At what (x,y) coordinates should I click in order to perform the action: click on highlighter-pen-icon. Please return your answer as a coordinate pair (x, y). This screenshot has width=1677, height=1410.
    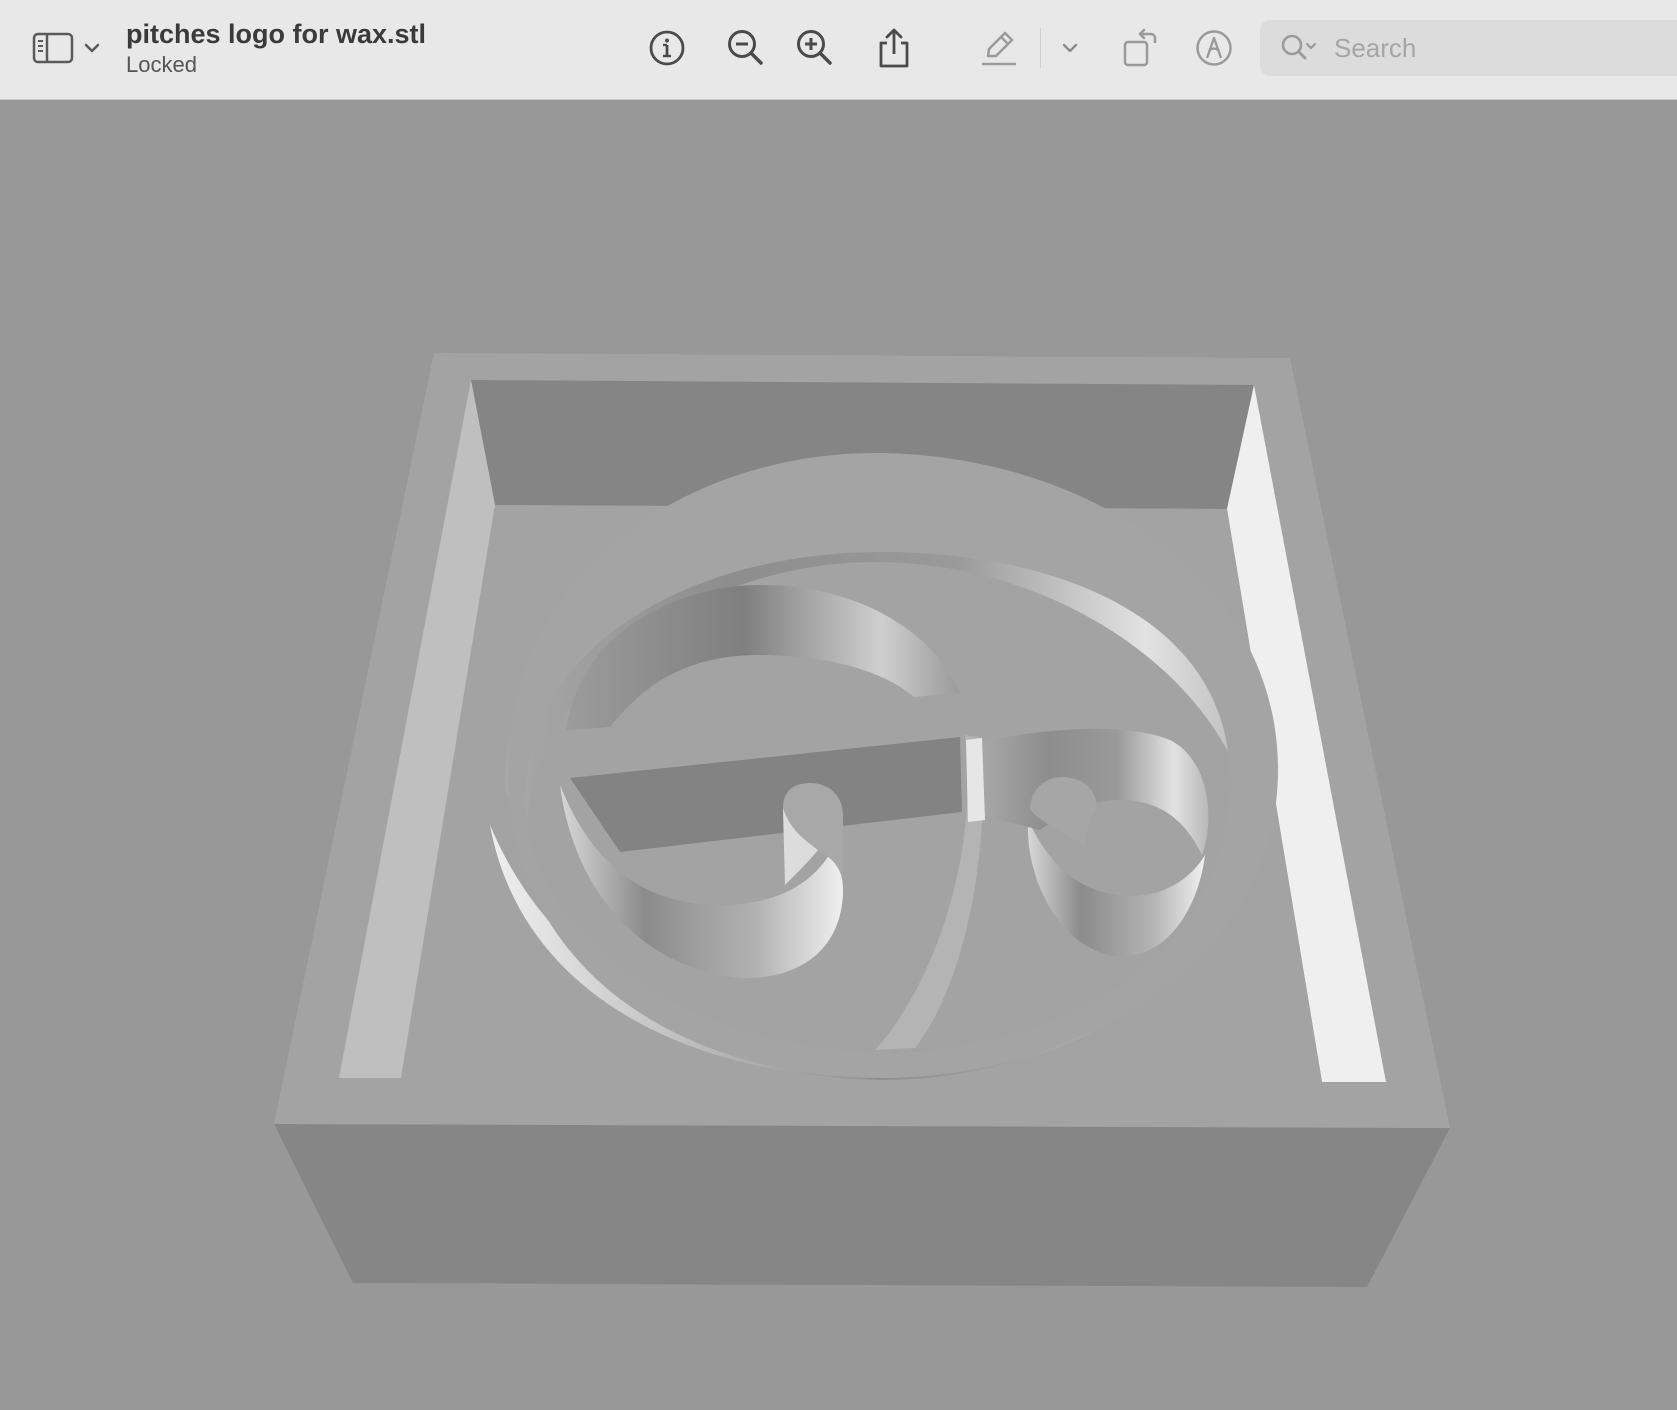
    Looking at the image, I should click on (999, 48).